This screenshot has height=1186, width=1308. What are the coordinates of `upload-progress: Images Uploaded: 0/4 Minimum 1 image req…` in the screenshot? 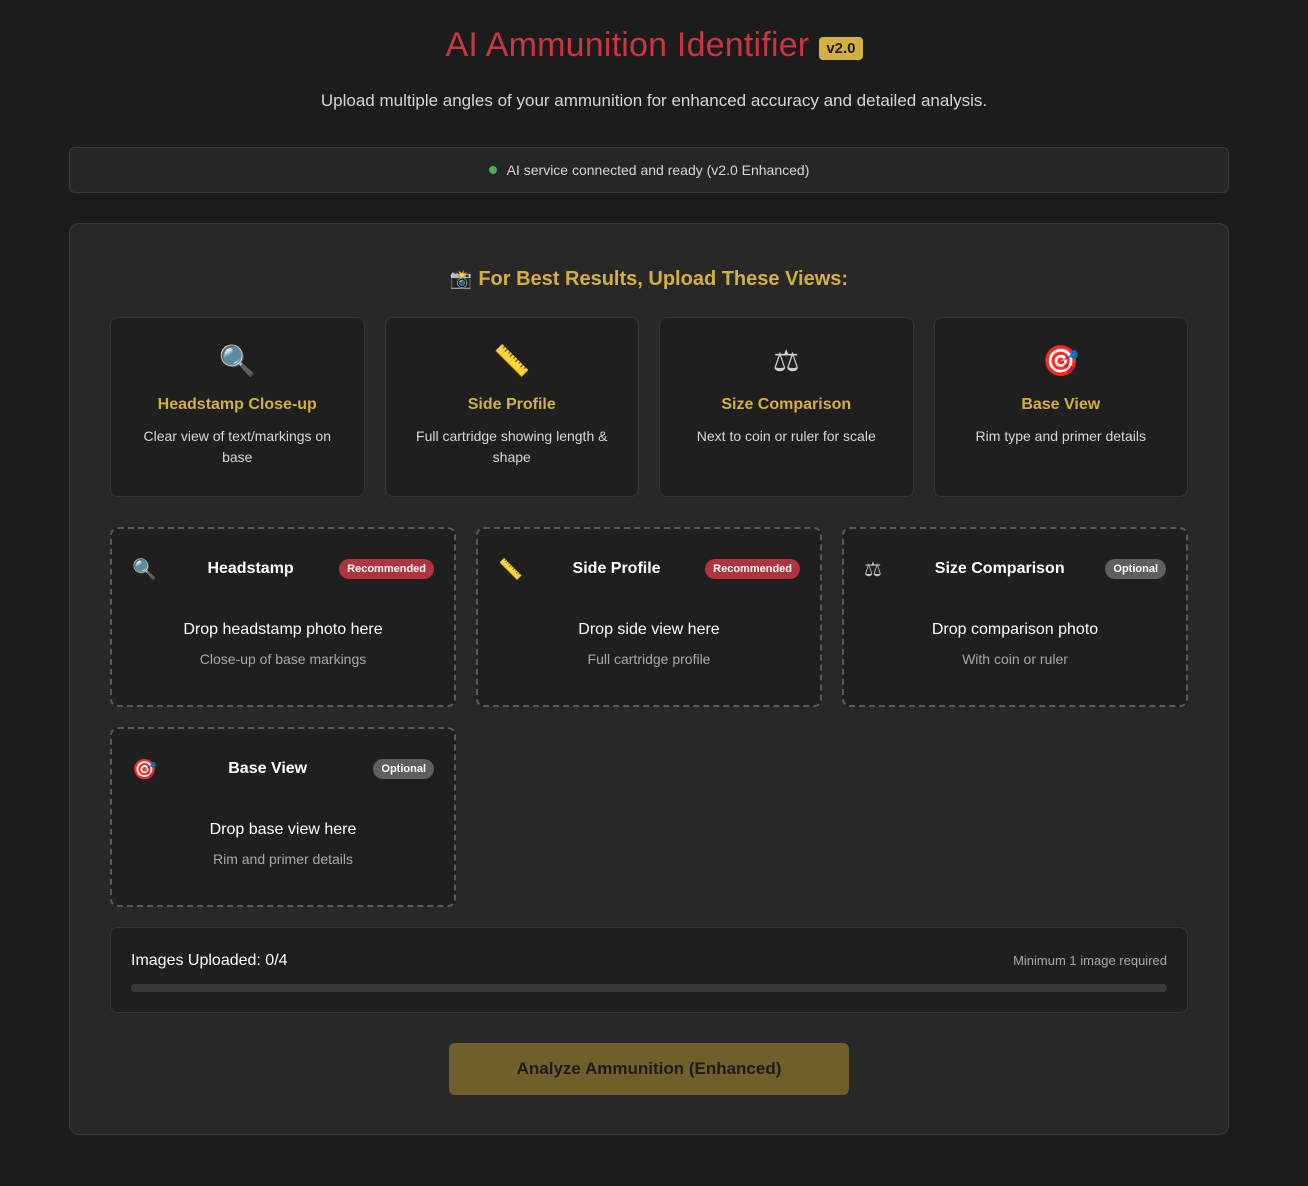 It's located at (649, 970).